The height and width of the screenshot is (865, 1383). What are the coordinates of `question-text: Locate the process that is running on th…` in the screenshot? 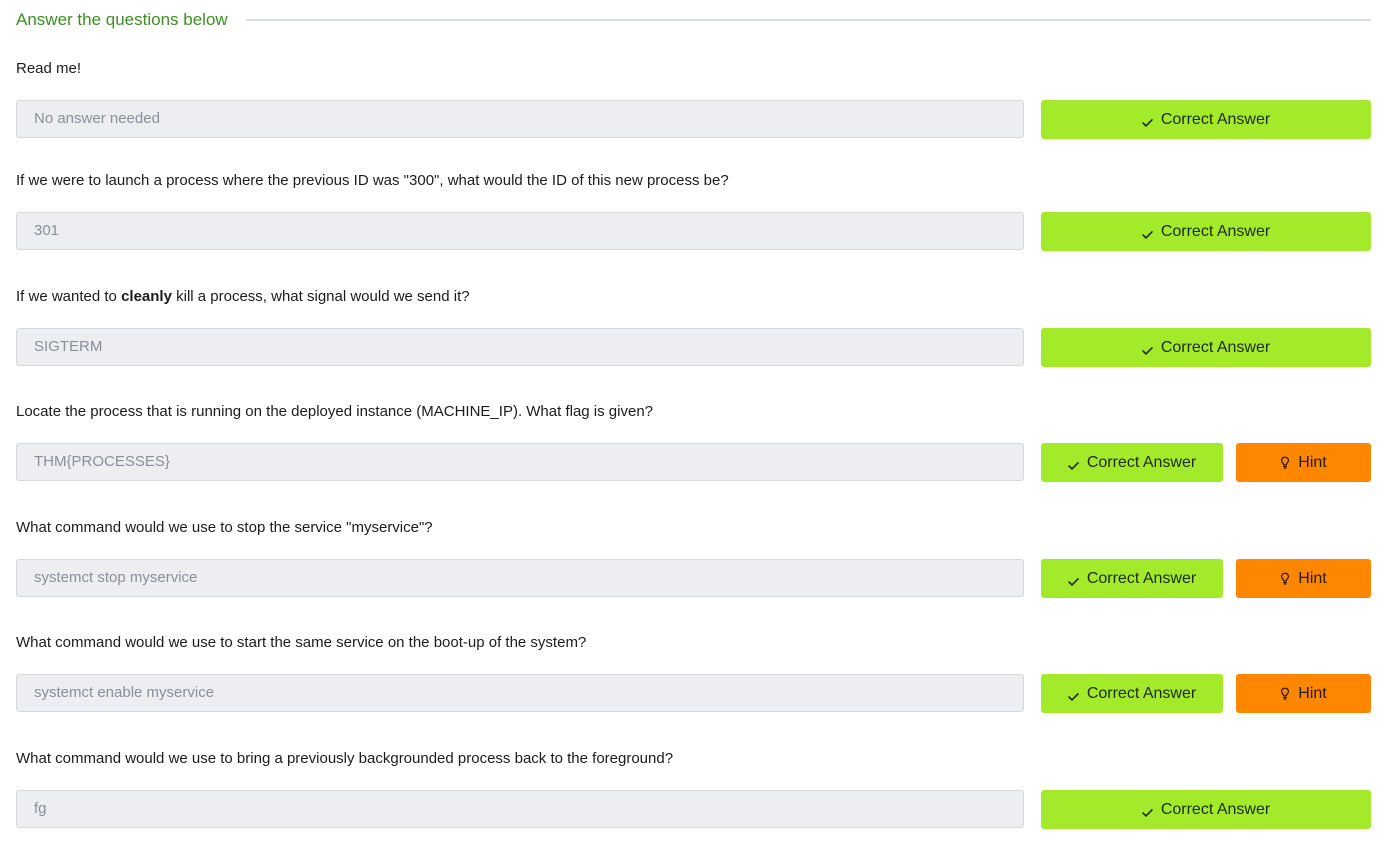 It's located at (334, 412).